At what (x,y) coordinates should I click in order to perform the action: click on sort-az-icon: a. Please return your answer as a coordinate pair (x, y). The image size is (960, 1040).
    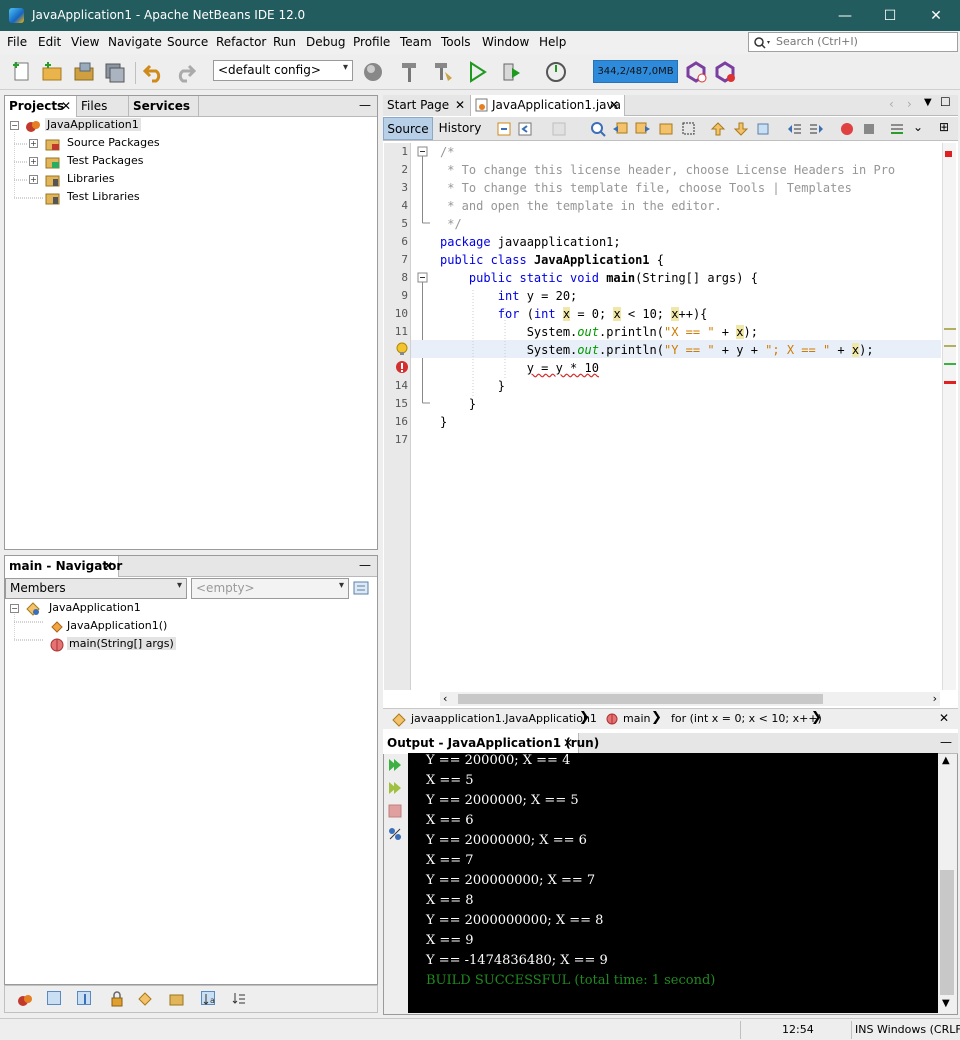
    Looking at the image, I should click on (208, 998).